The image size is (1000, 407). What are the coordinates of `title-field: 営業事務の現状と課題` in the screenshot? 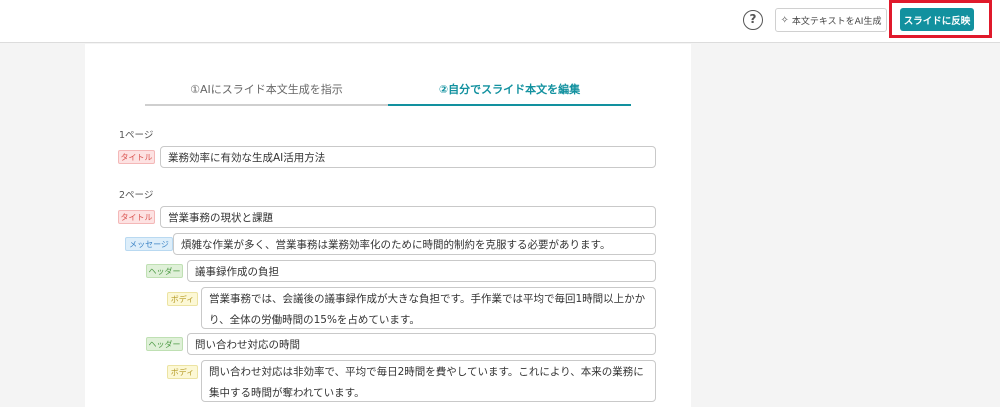 It's located at (408, 217).